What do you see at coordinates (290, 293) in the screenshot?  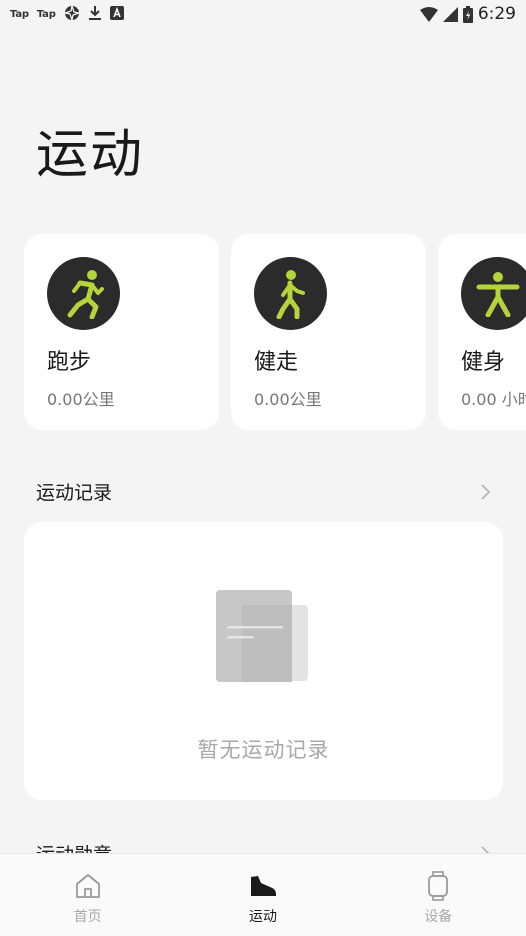 I see `walking-icon` at bounding box center [290, 293].